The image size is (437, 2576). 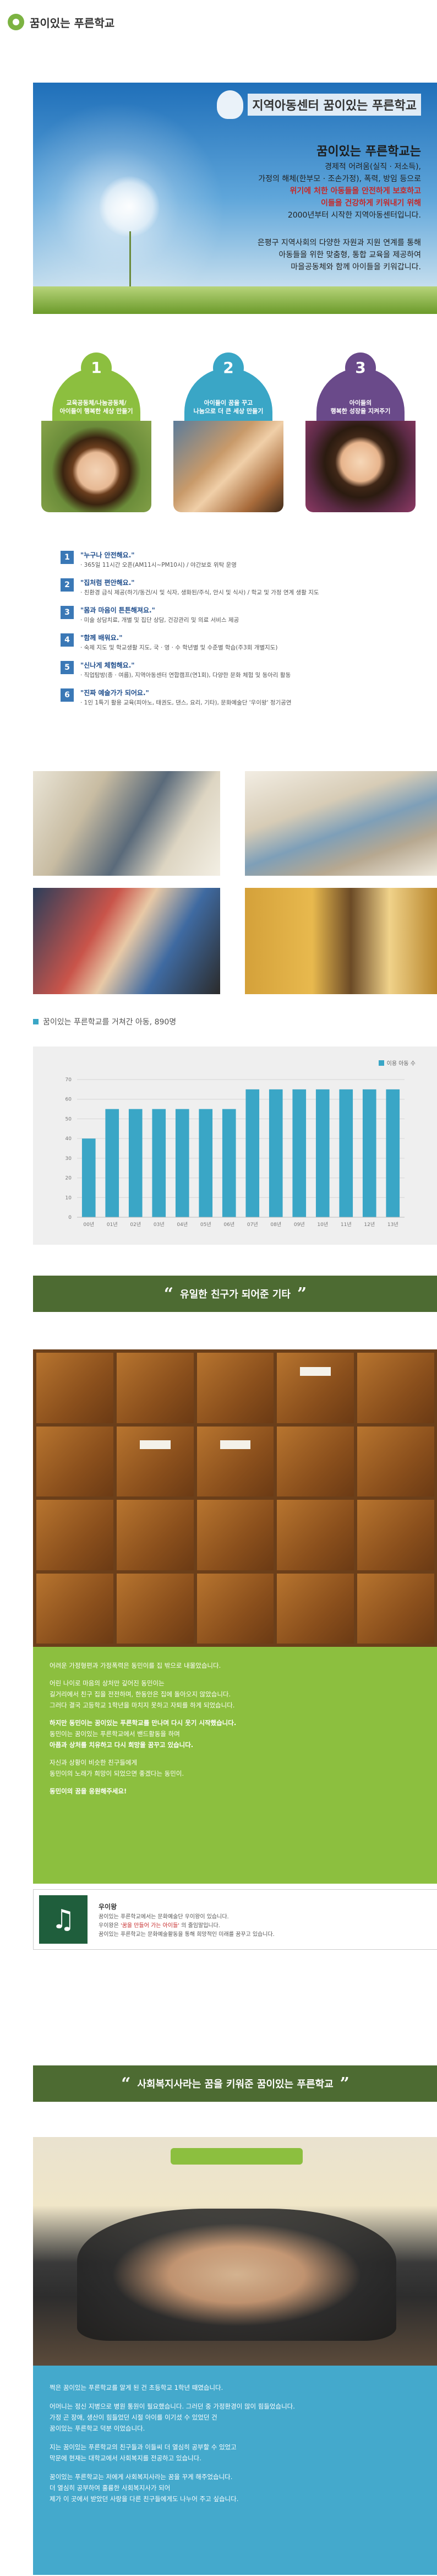 I want to click on logo-icon, so click(x=16, y=22).